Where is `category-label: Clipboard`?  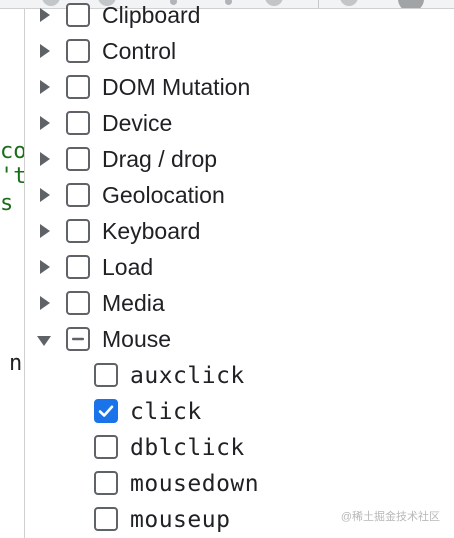
category-label: Clipboard is located at coordinates (151, 15).